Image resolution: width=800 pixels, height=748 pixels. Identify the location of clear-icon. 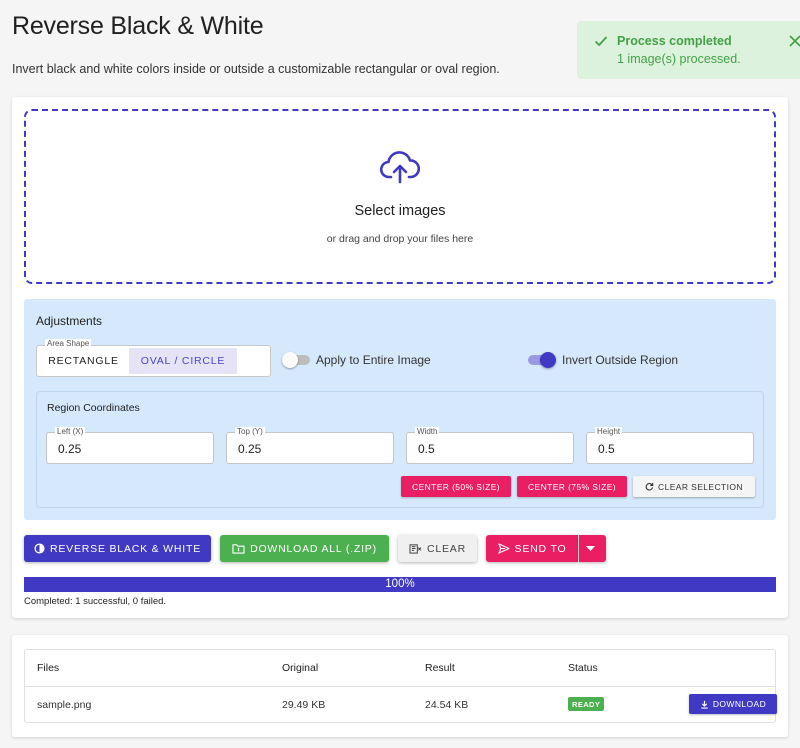
(415, 549).